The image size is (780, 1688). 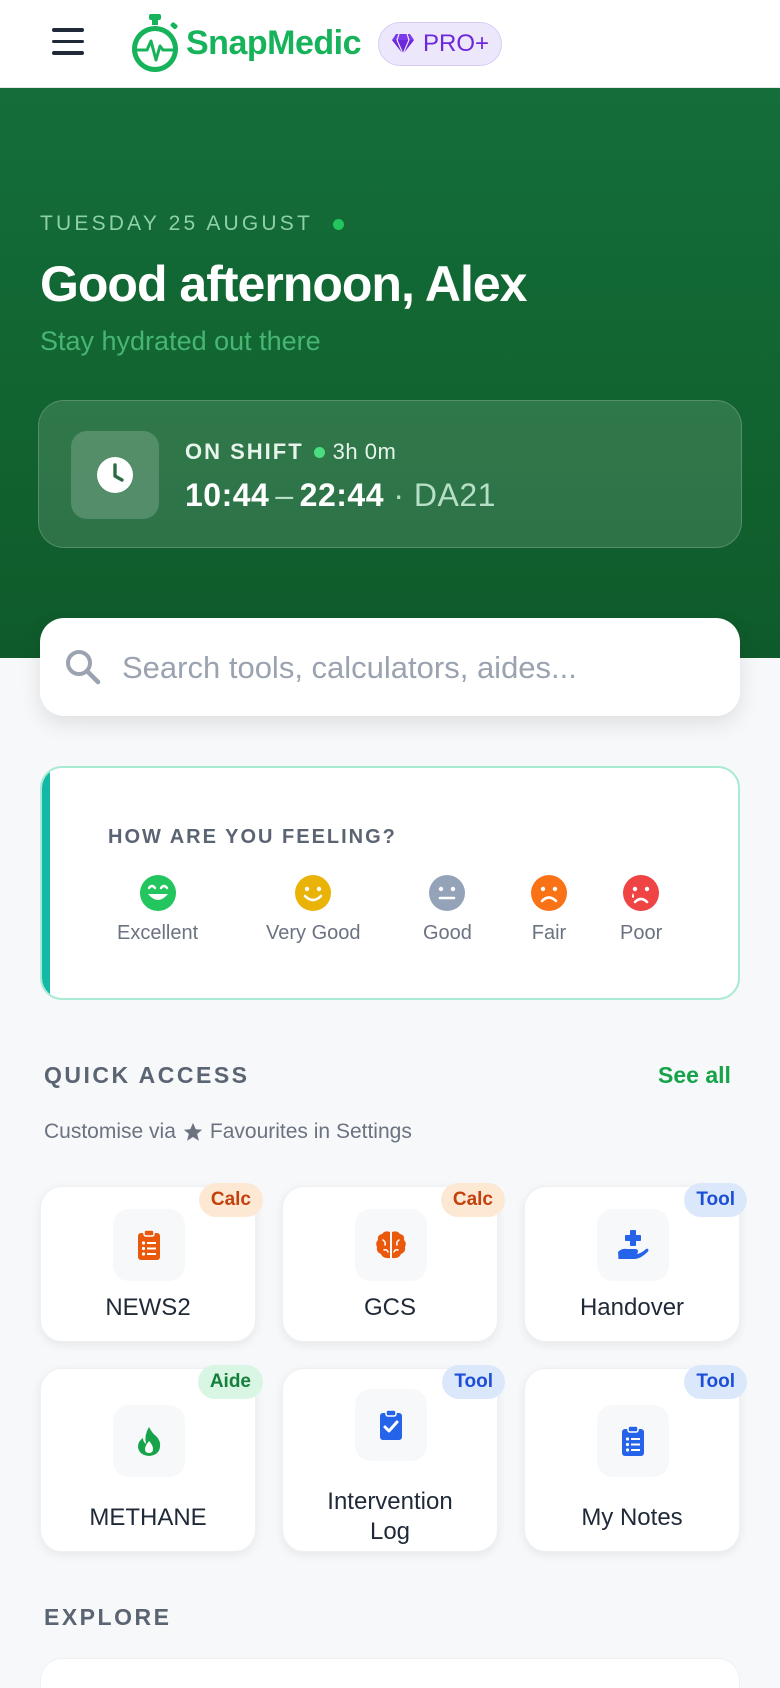 I want to click on shift-times: 10:44–22:44 · DA21, so click(x=340, y=495).